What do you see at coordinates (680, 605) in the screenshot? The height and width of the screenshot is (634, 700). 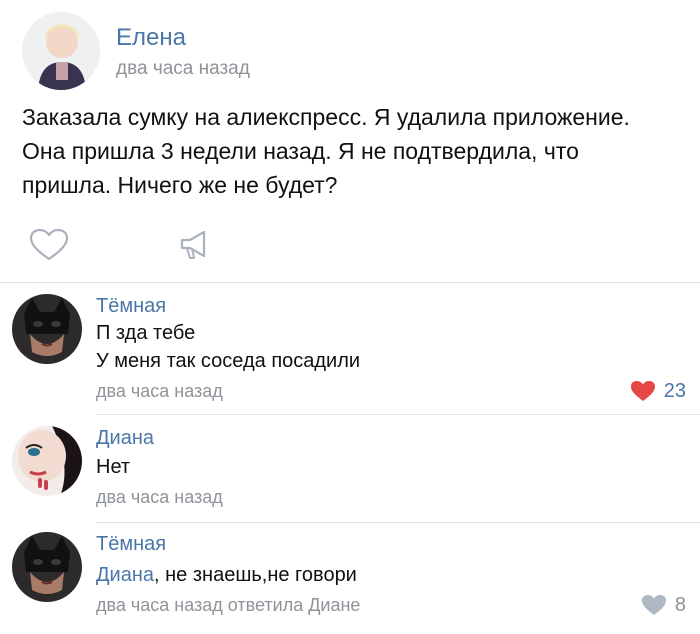 I see `like-count: 8` at bounding box center [680, 605].